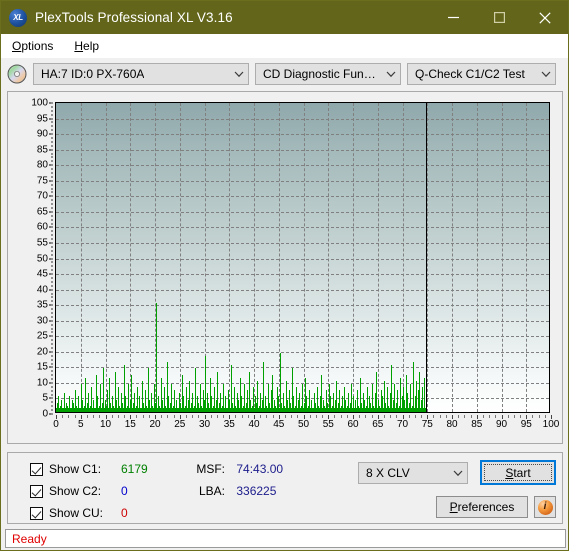  I want to click on lba-value: 336225, so click(256, 491).